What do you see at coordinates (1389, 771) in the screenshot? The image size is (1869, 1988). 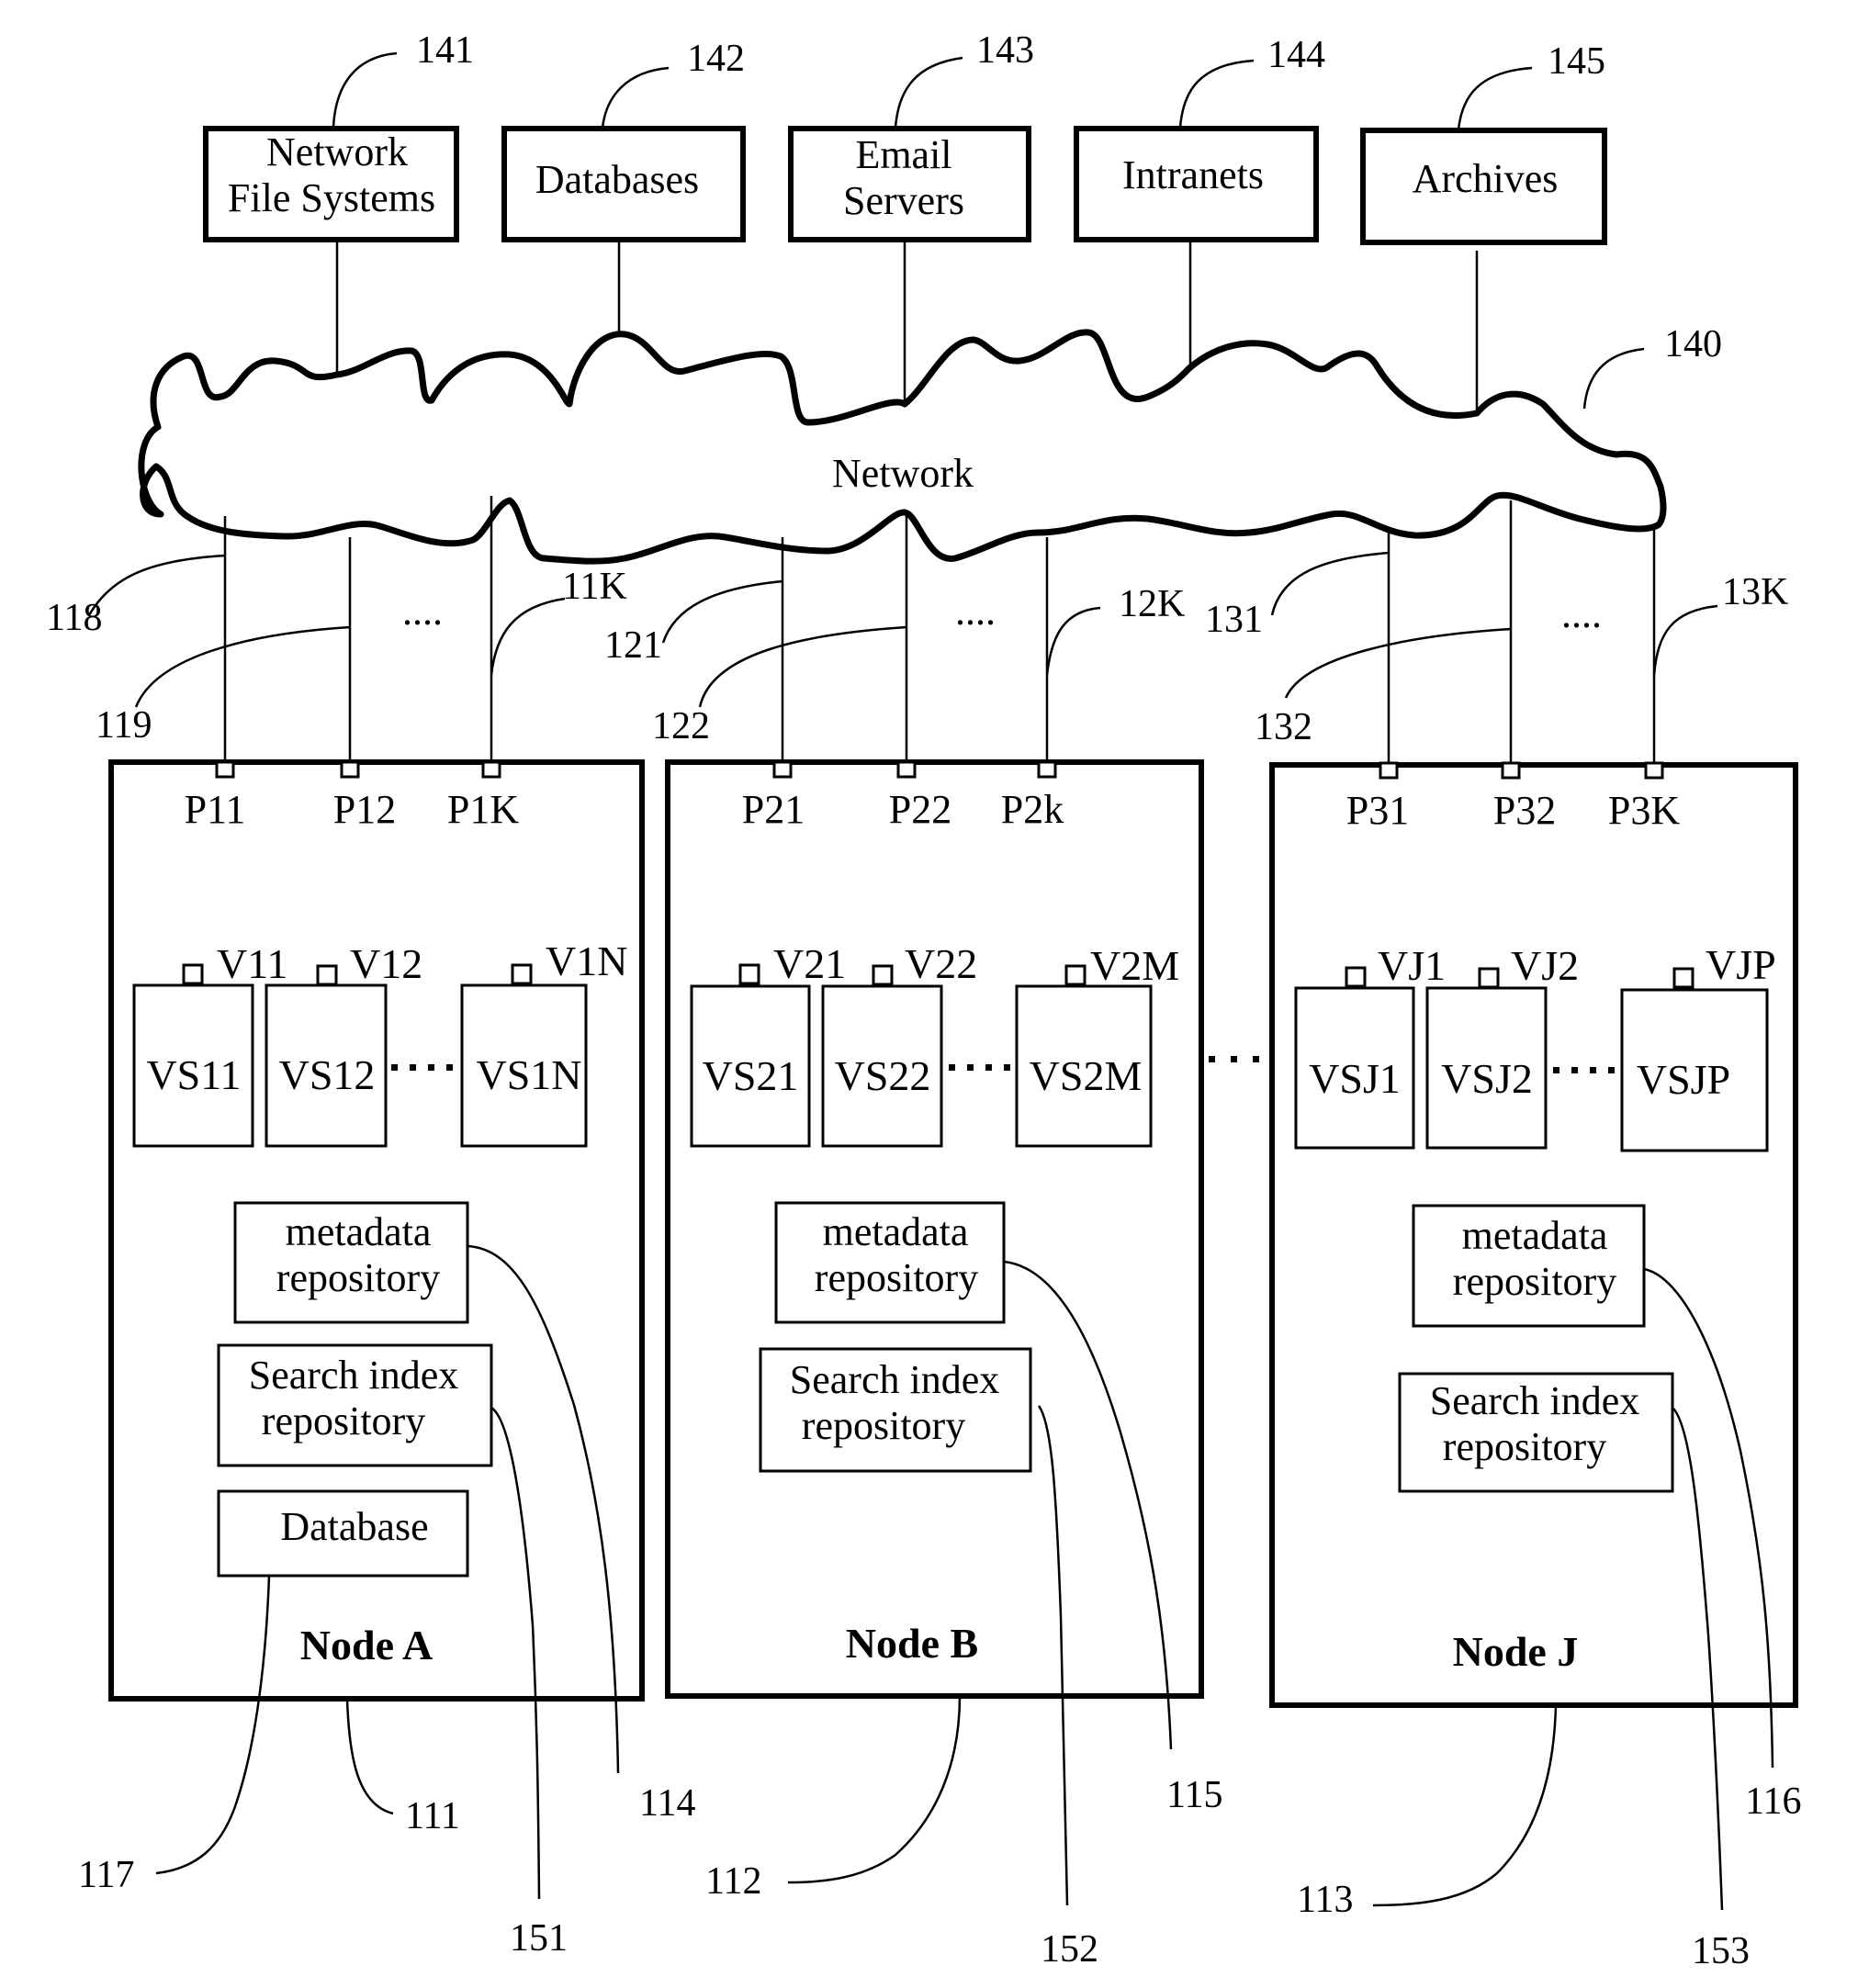 I see `port-p31` at bounding box center [1389, 771].